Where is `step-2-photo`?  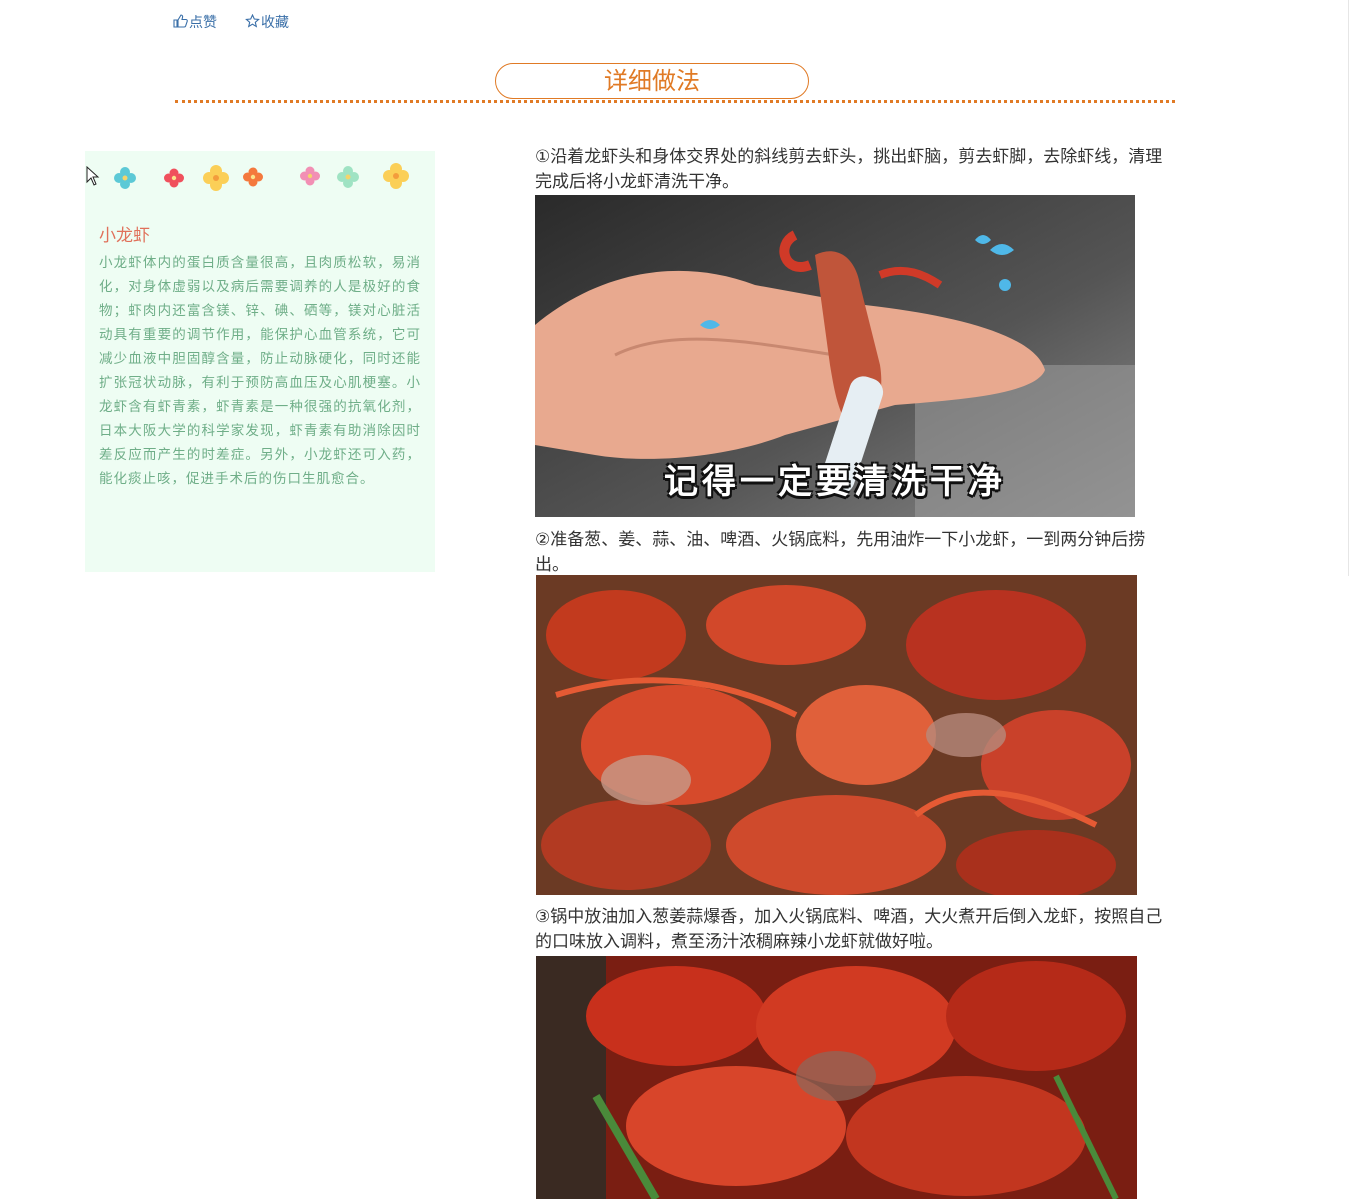 step-2-photo is located at coordinates (836, 735).